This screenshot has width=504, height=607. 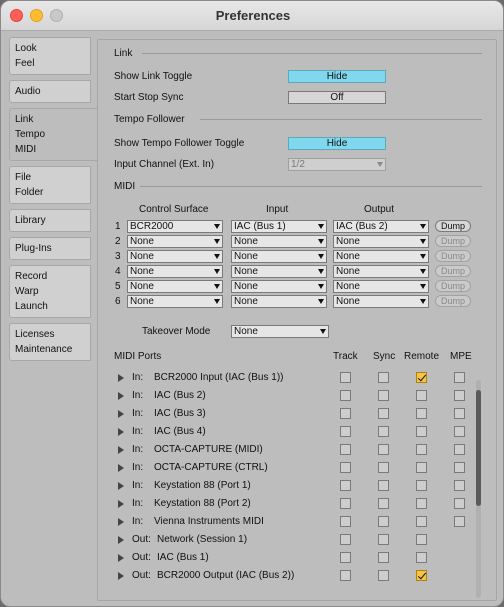 I want to click on sidebar-tab-licenses-maintenance: Licenses Maintenance, so click(x=50, y=342).